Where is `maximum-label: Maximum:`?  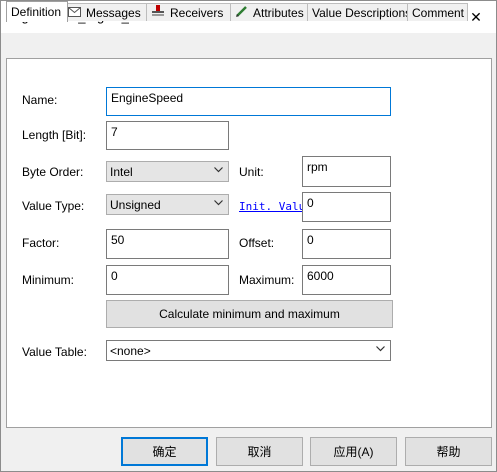 maximum-label: Maximum: is located at coordinates (267, 280).